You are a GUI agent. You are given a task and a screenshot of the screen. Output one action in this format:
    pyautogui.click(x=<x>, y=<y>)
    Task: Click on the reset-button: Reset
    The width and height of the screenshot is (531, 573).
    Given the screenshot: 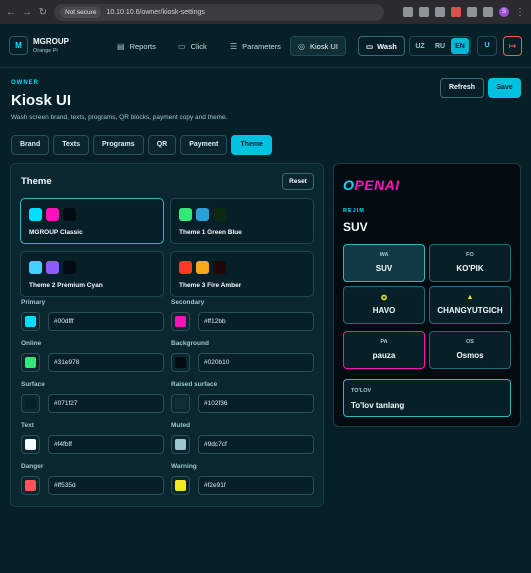 What is the action you would take?
    pyautogui.click(x=298, y=181)
    